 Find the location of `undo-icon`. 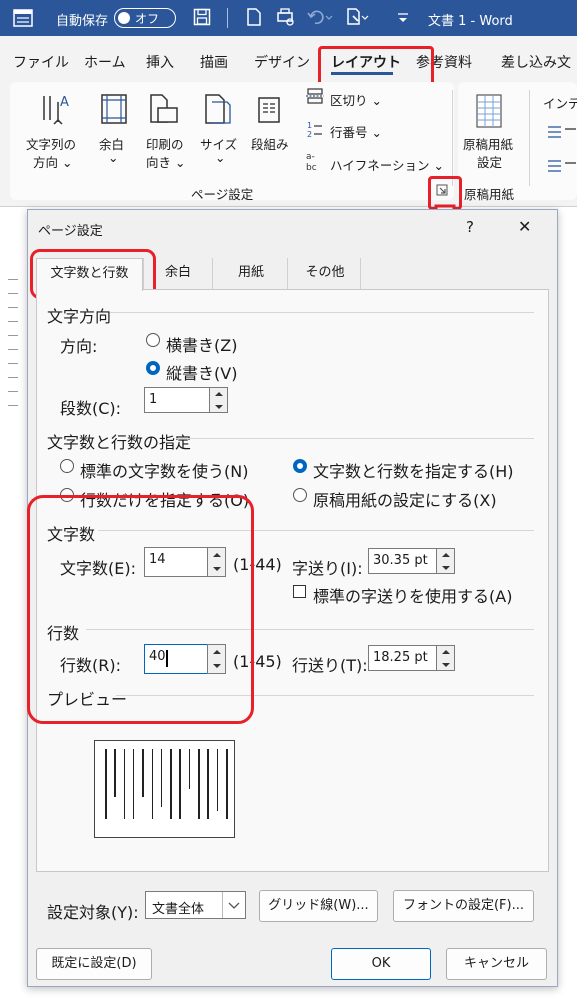

undo-icon is located at coordinates (320, 17).